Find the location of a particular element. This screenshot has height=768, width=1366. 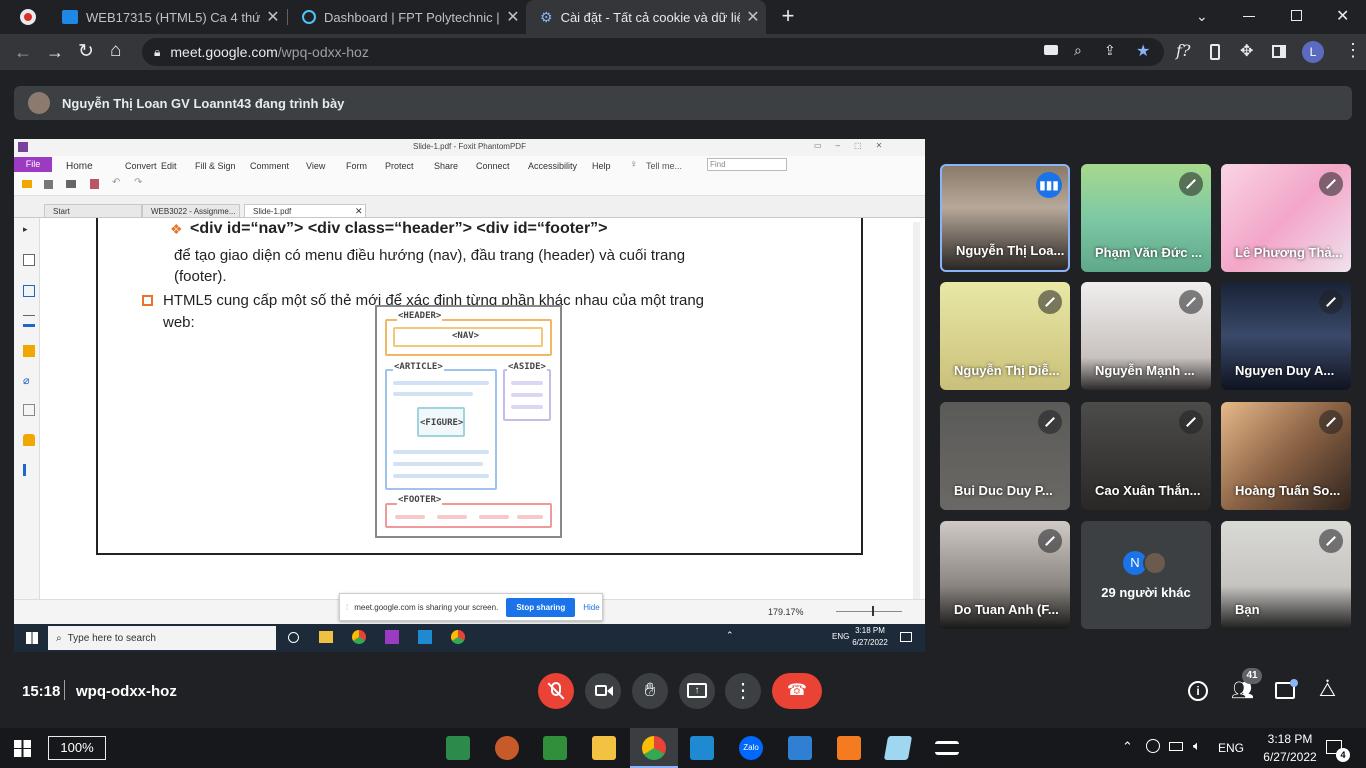

side-panel-icon is located at coordinates (1279, 51).